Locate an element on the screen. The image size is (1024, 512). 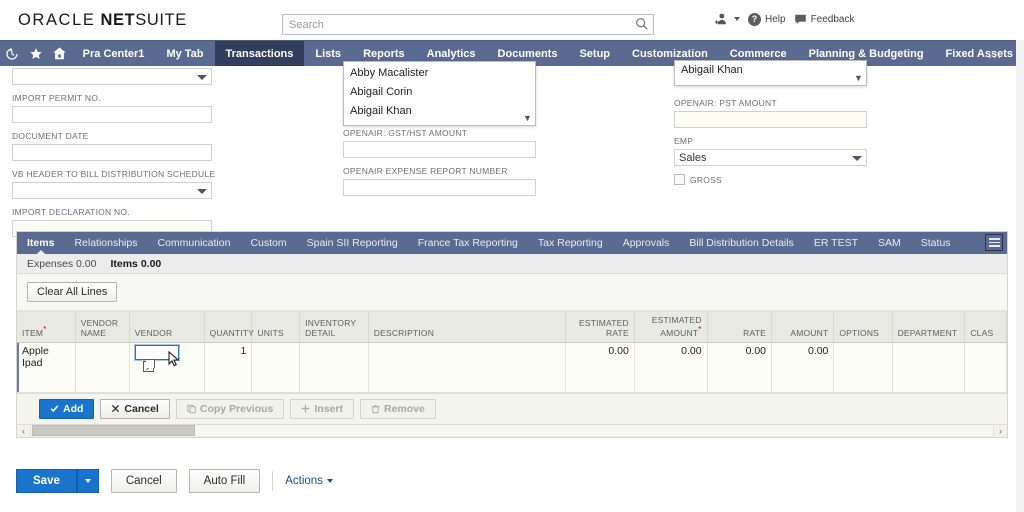
input-document-date is located at coordinates (112, 152).